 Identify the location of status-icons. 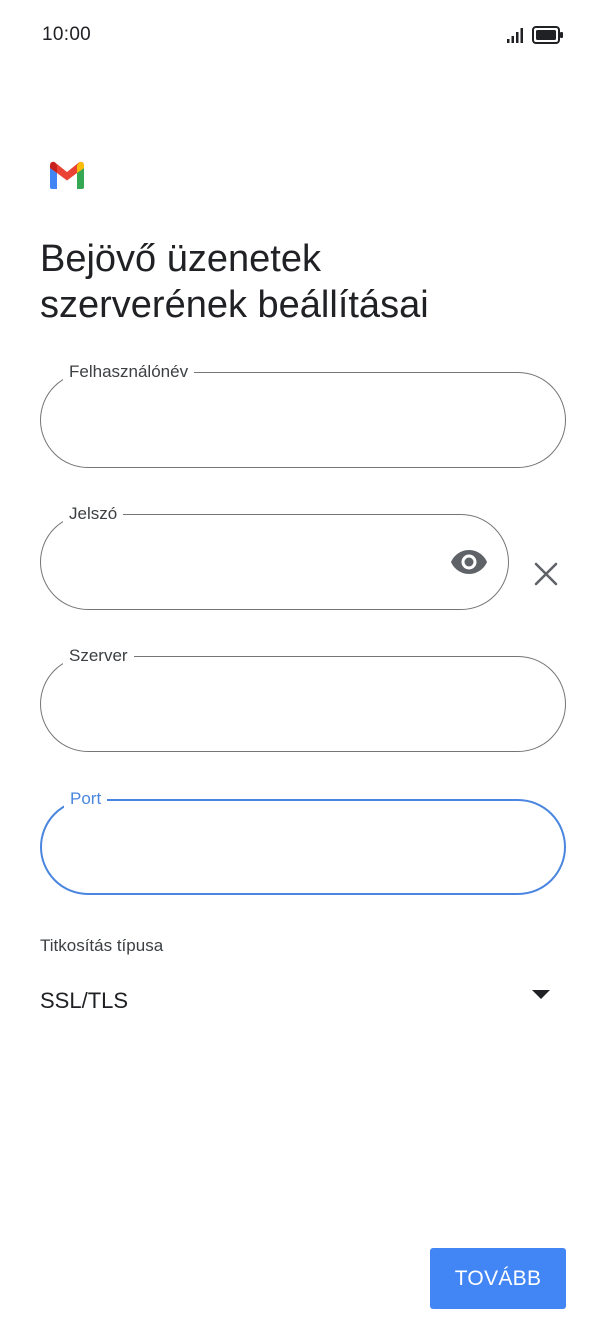
(535, 37).